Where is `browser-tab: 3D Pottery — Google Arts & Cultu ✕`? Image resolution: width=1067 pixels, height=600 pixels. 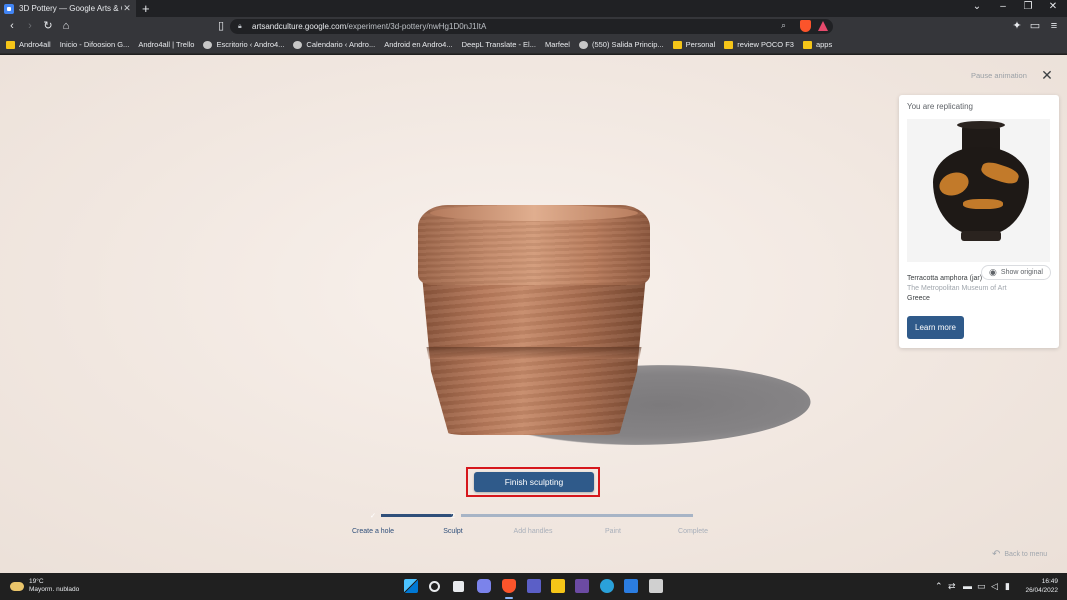 browser-tab: 3D Pottery — Google Arts & Cultu ✕ is located at coordinates (68, 8).